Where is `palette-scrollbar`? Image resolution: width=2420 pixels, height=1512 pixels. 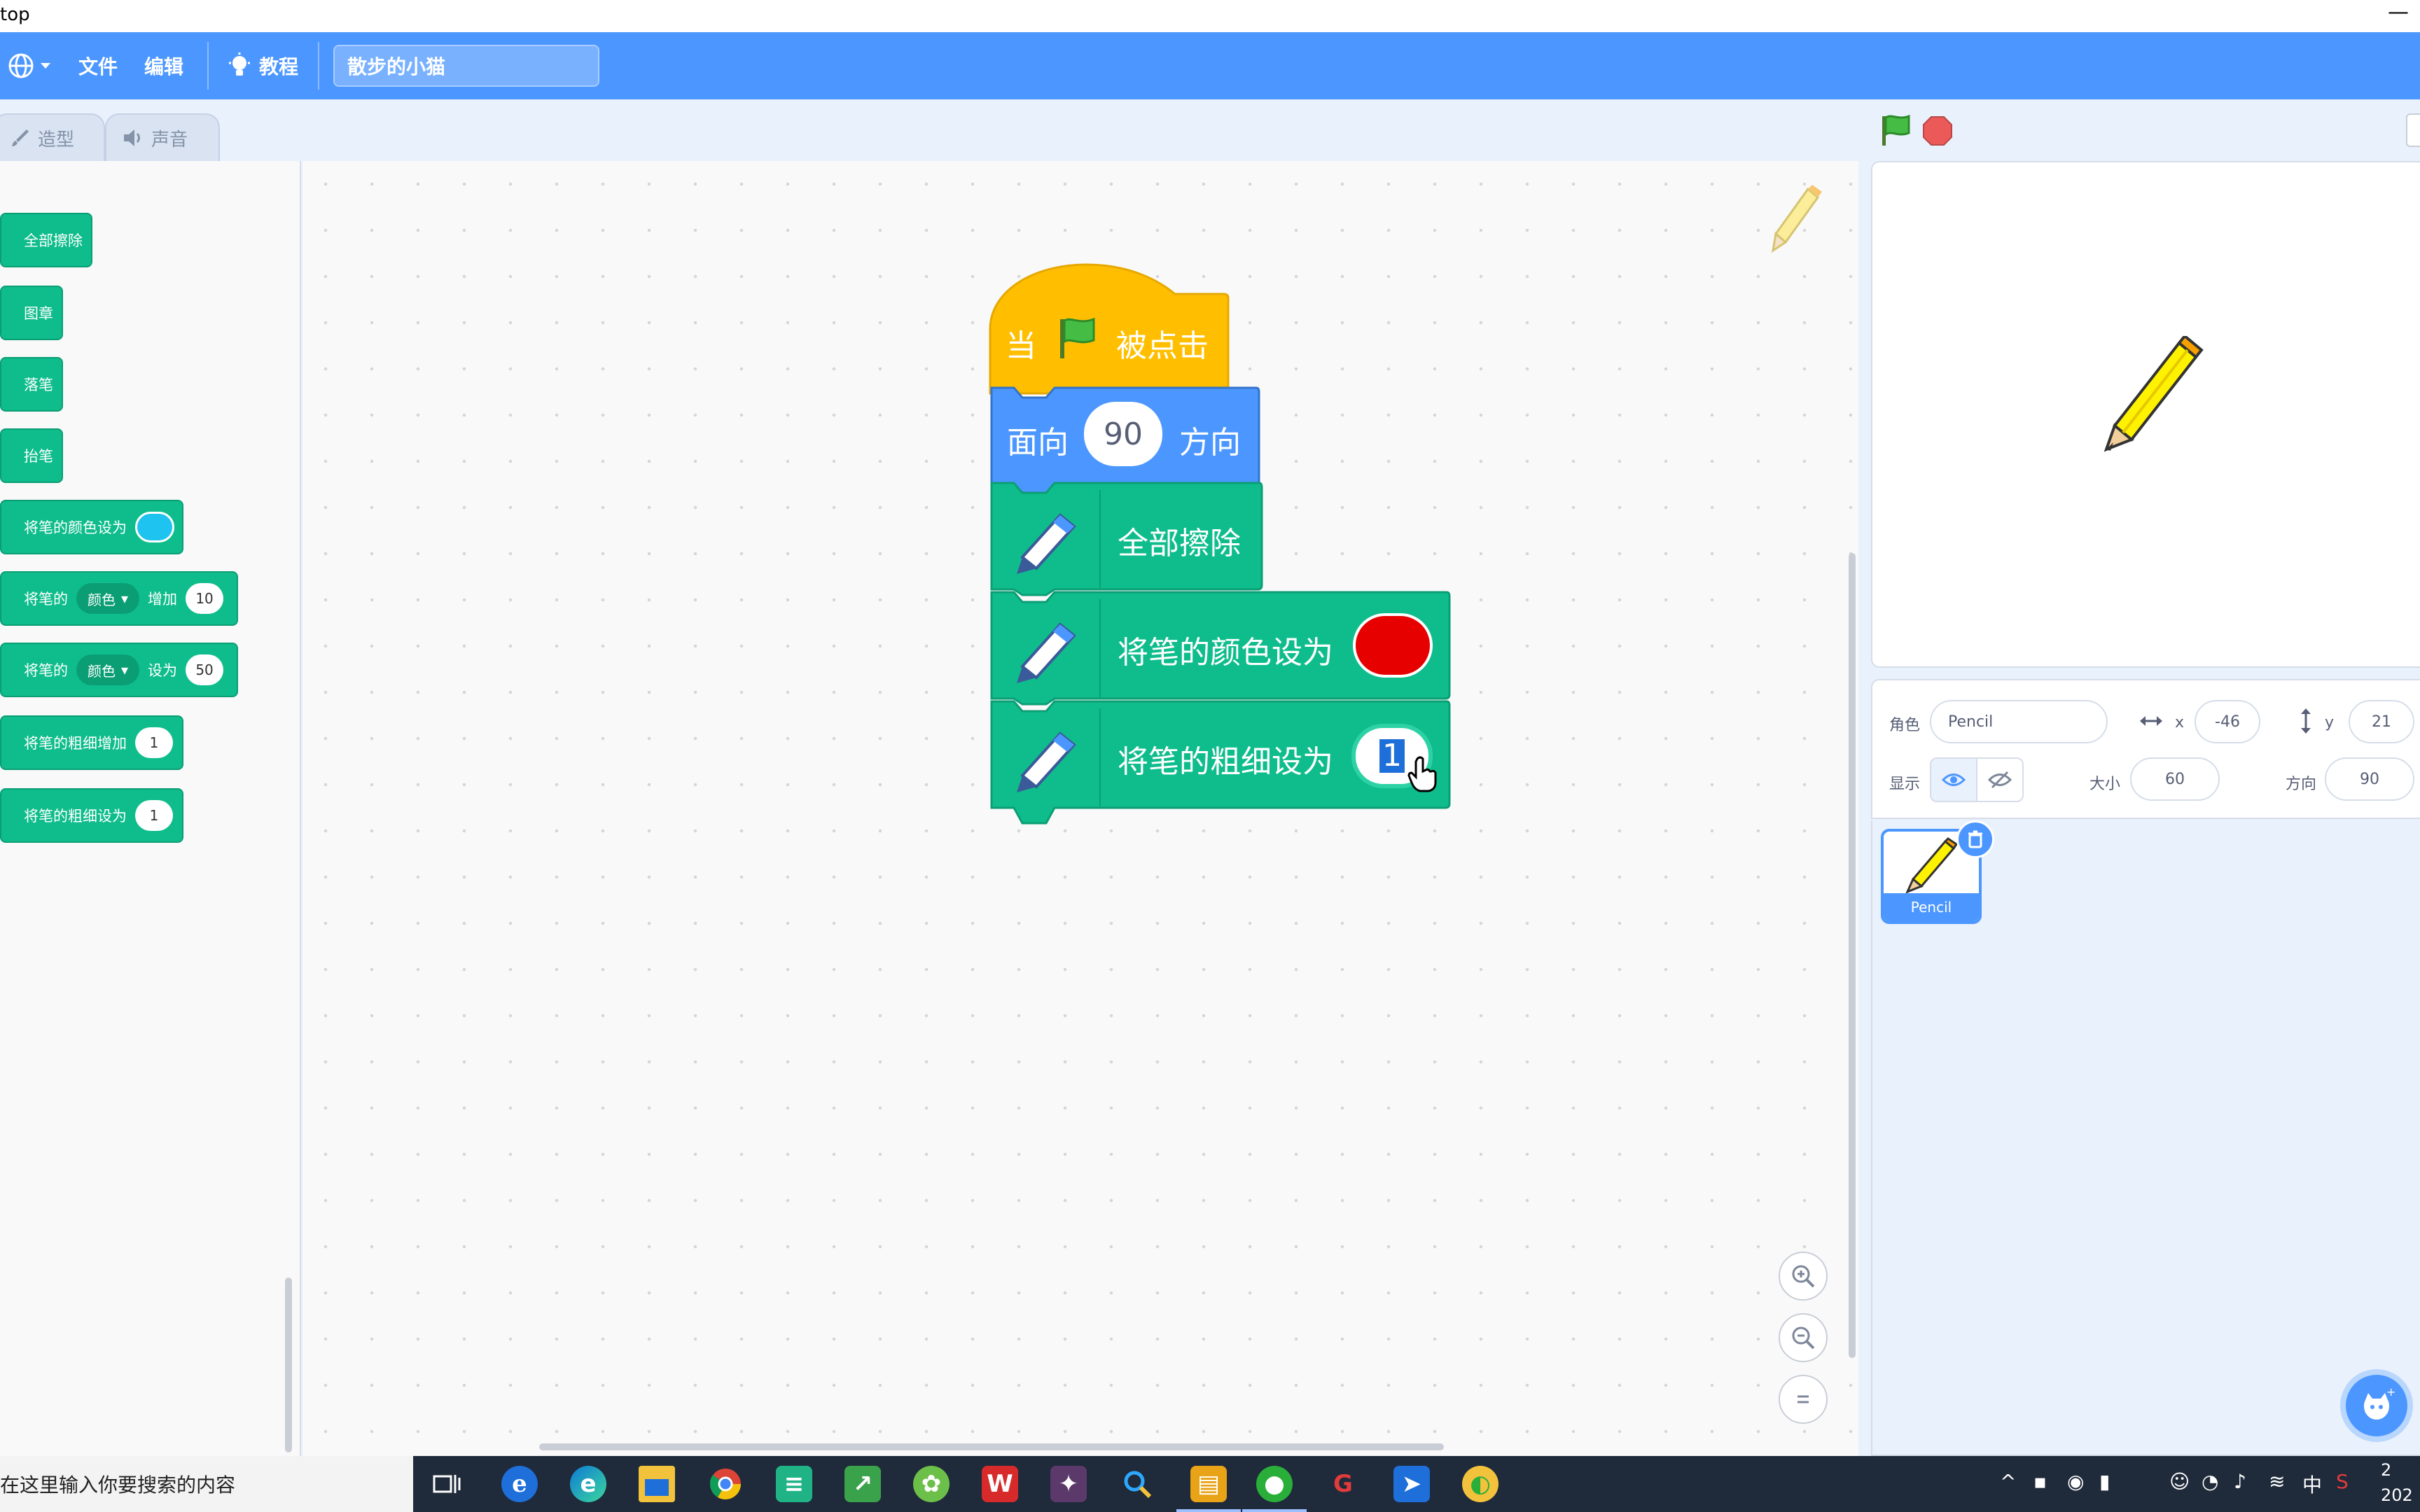 palette-scrollbar is located at coordinates (288, 1365).